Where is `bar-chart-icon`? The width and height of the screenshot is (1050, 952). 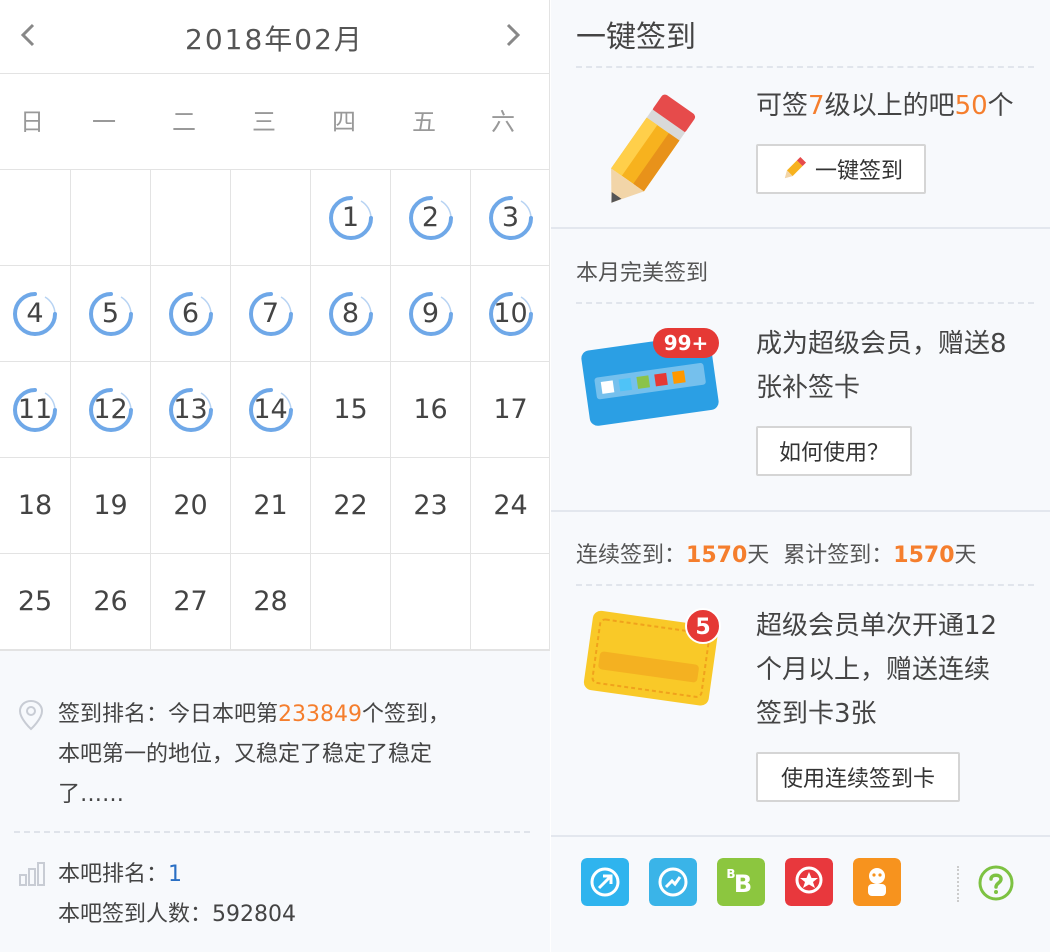
bar-chart-icon is located at coordinates (32, 874).